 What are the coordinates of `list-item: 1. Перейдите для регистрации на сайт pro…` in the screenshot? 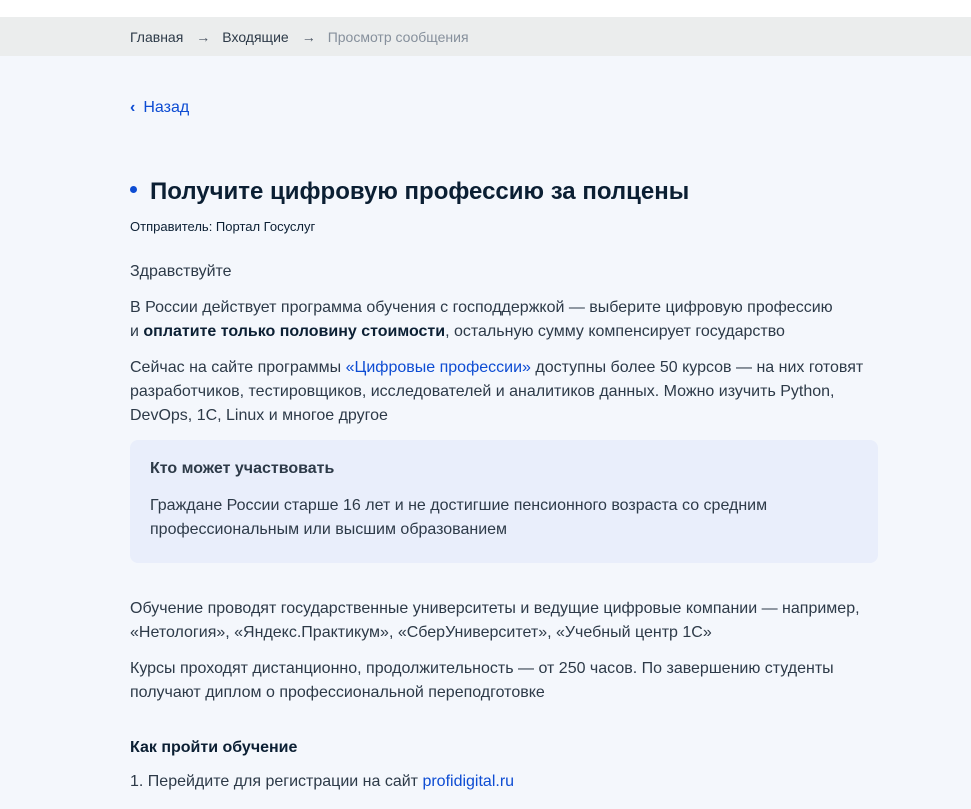 It's located at (322, 782).